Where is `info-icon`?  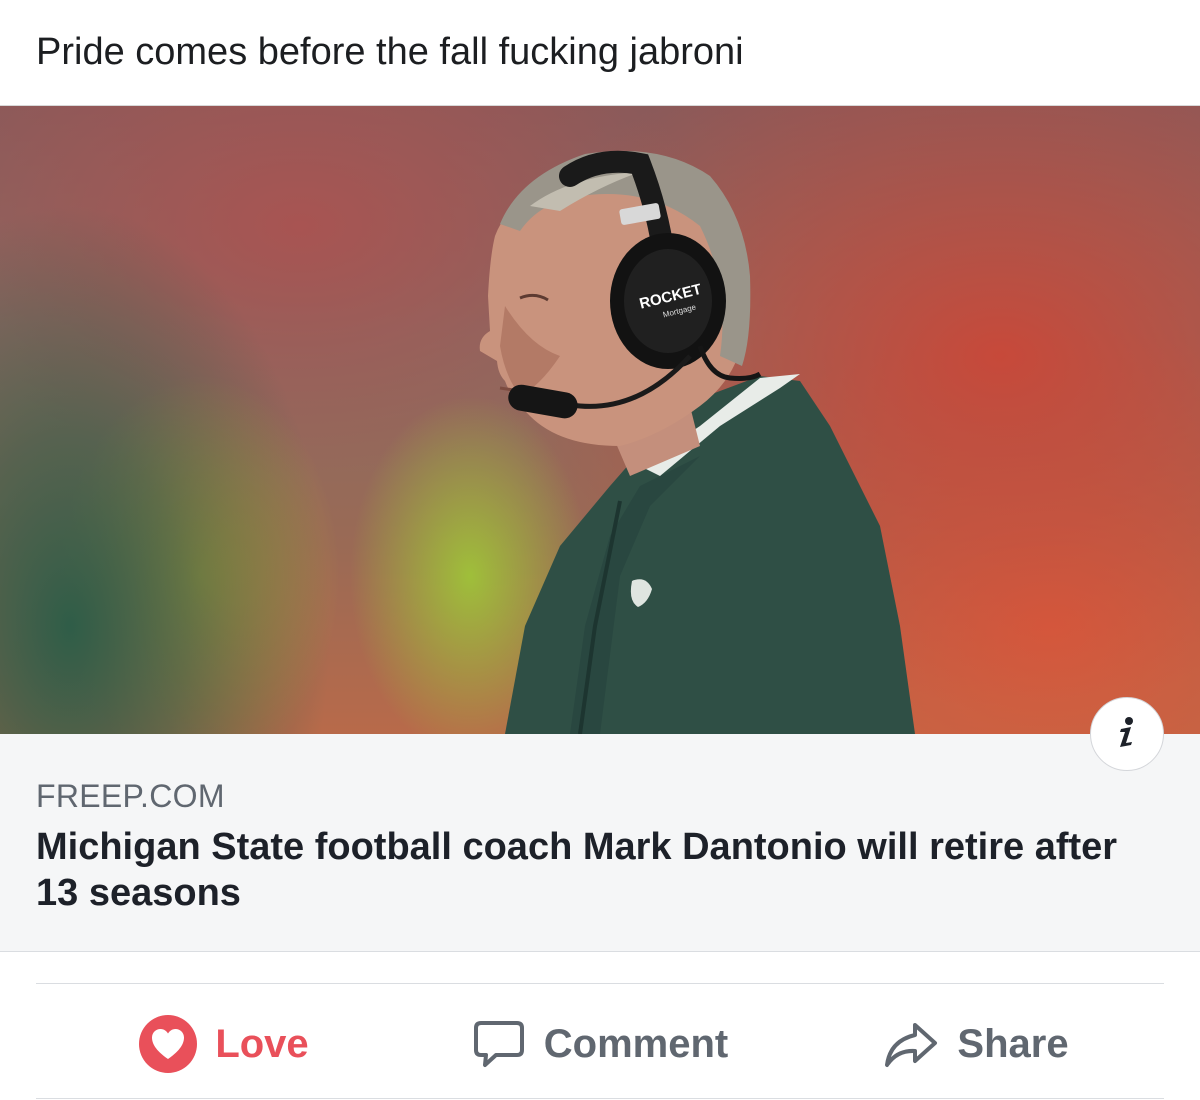
info-icon is located at coordinates (1127, 734).